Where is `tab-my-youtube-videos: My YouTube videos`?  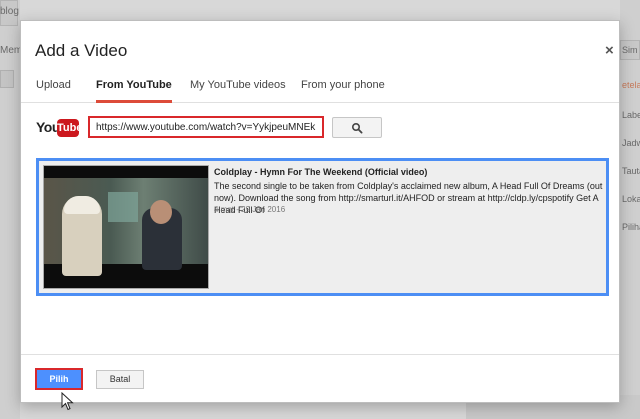
tab-my-youtube-videos: My YouTube videos is located at coordinates (238, 91).